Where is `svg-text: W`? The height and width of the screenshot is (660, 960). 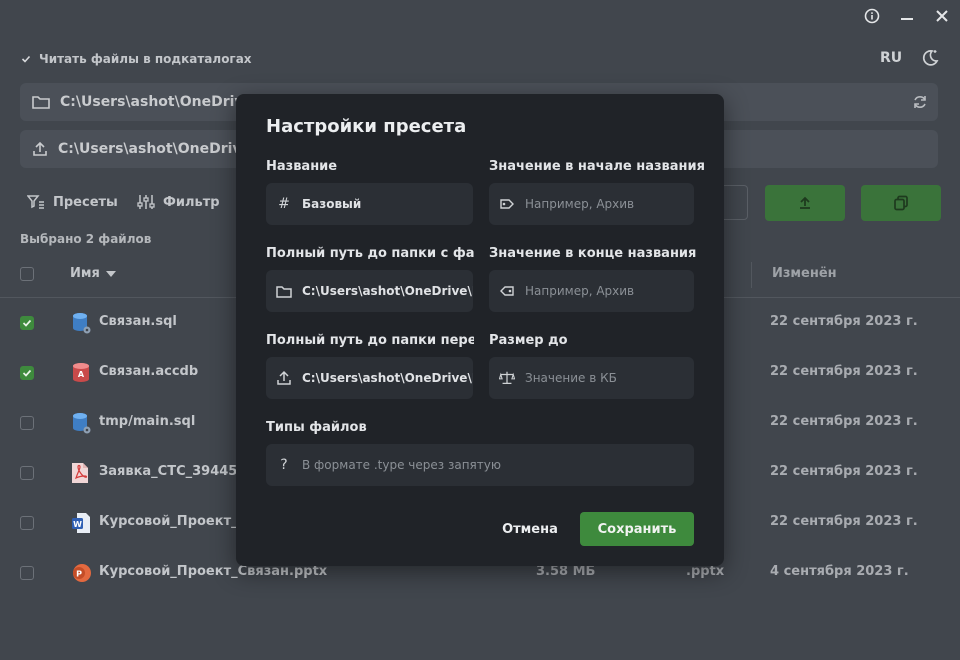 svg-text: W is located at coordinates (77, 524).